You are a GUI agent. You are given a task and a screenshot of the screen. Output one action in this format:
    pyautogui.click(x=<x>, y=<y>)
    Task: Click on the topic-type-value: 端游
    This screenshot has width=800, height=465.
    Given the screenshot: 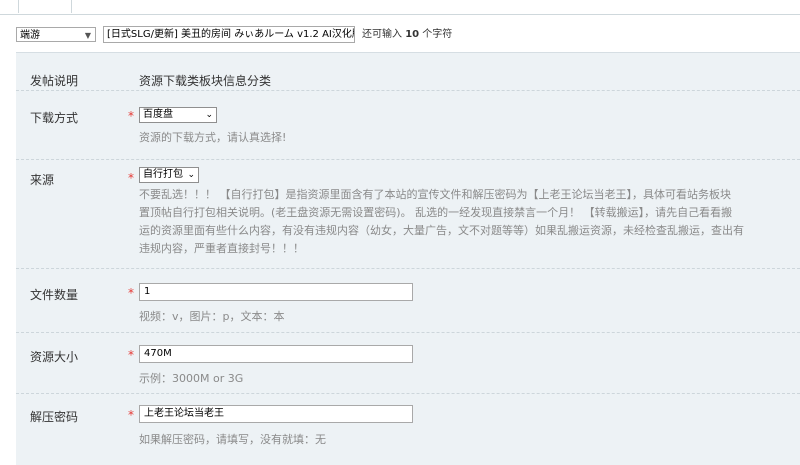 What is the action you would take?
    pyautogui.click(x=30, y=35)
    